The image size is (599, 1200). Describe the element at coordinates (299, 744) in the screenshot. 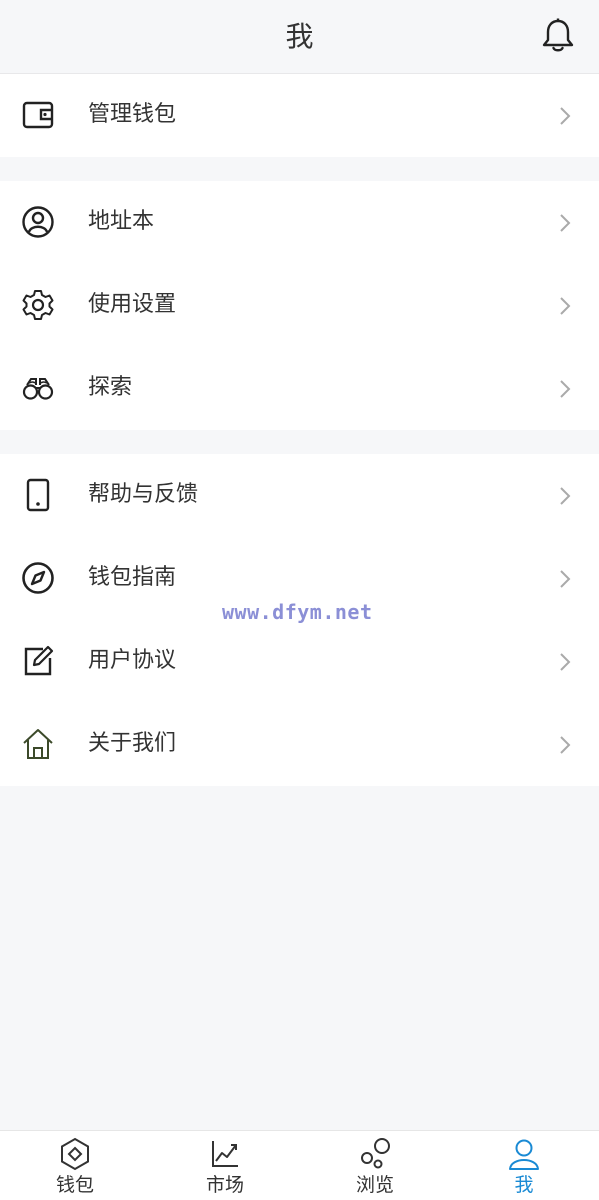

I see `menu-item-about-us: 关于我们` at that location.